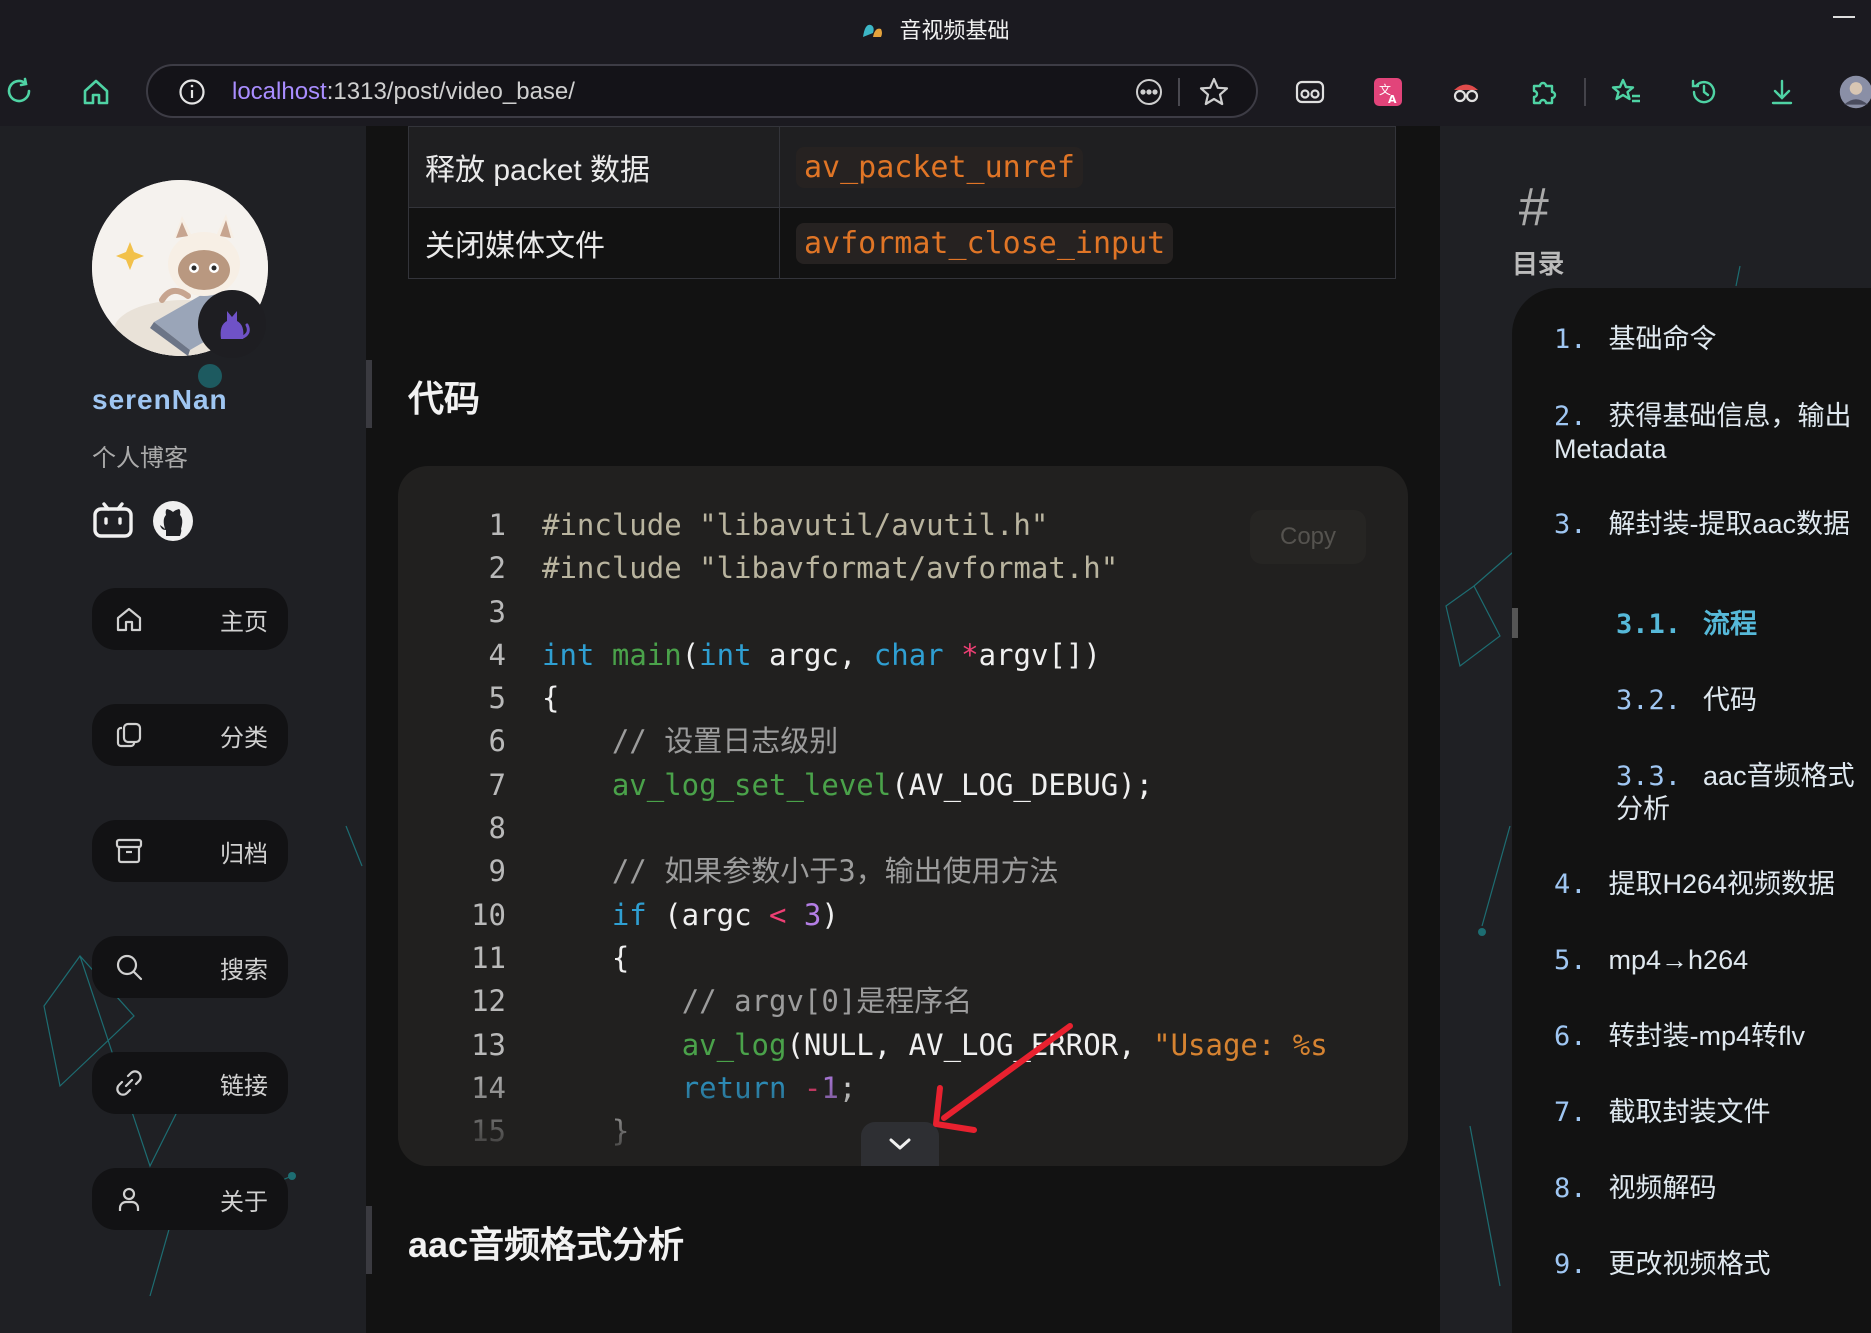  Describe the element at coordinates (129, 735) in the screenshot. I see `copy-icon` at that location.